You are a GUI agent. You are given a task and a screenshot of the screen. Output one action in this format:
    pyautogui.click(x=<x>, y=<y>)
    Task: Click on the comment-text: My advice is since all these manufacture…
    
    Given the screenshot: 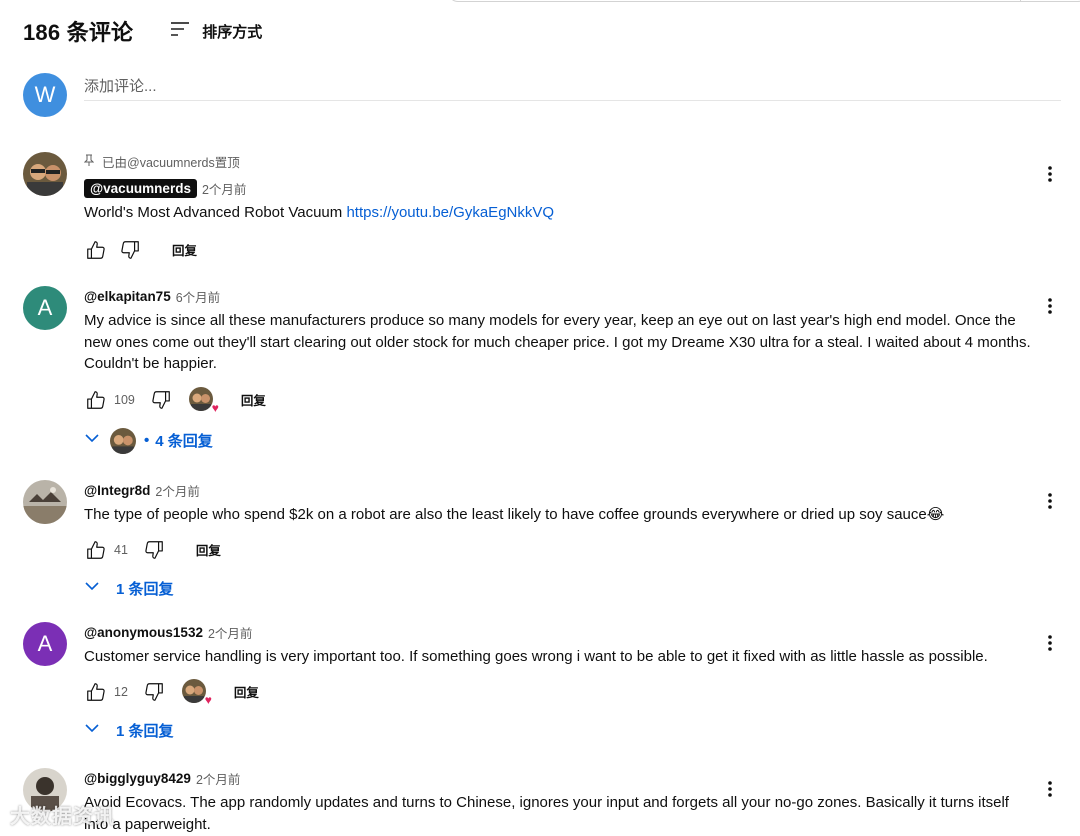 What is the action you would take?
    pyautogui.click(x=557, y=342)
    